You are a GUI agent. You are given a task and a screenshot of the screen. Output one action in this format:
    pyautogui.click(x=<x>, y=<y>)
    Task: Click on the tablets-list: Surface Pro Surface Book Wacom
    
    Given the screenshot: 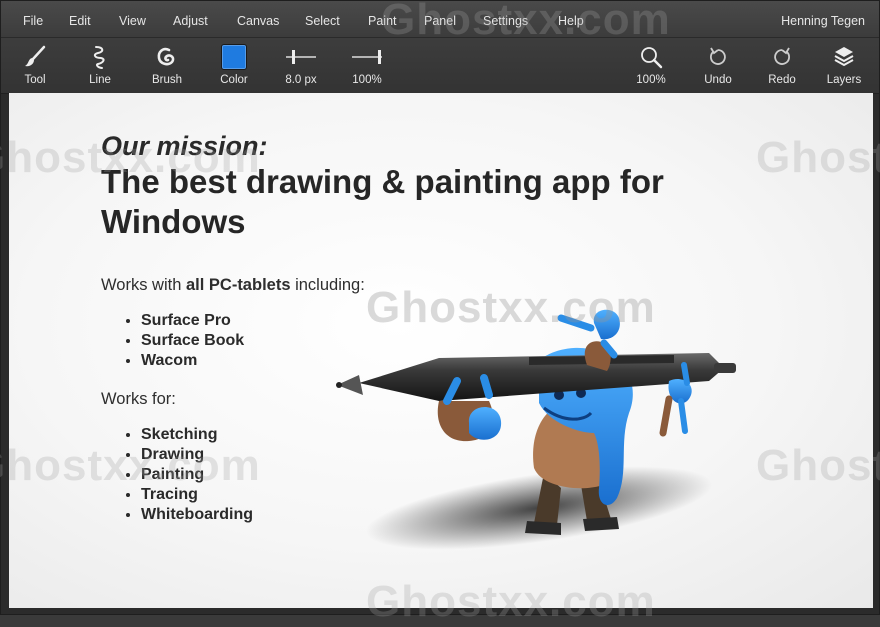 What is the action you would take?
    pyautogui.click(x=441, y=340)
    